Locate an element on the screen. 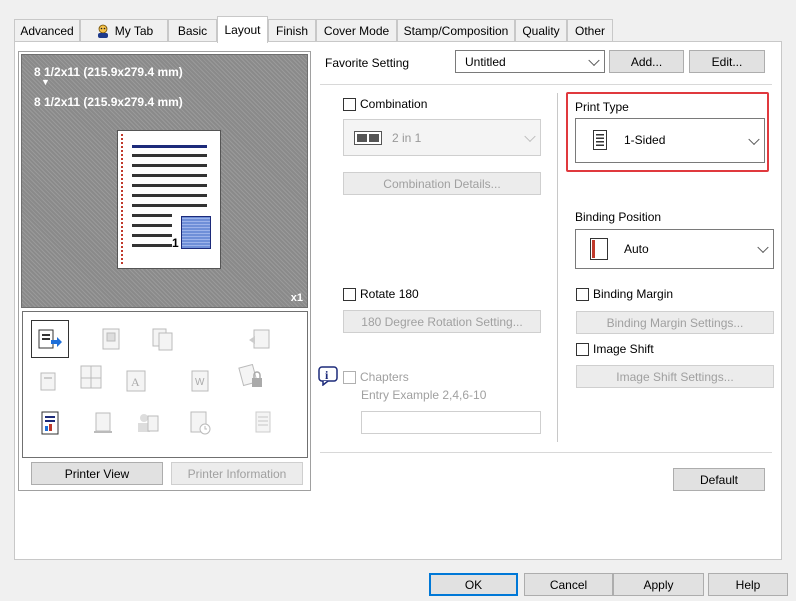 The image size is (796, 601). tab-label: My Tab is located at coordinates (134, 30).